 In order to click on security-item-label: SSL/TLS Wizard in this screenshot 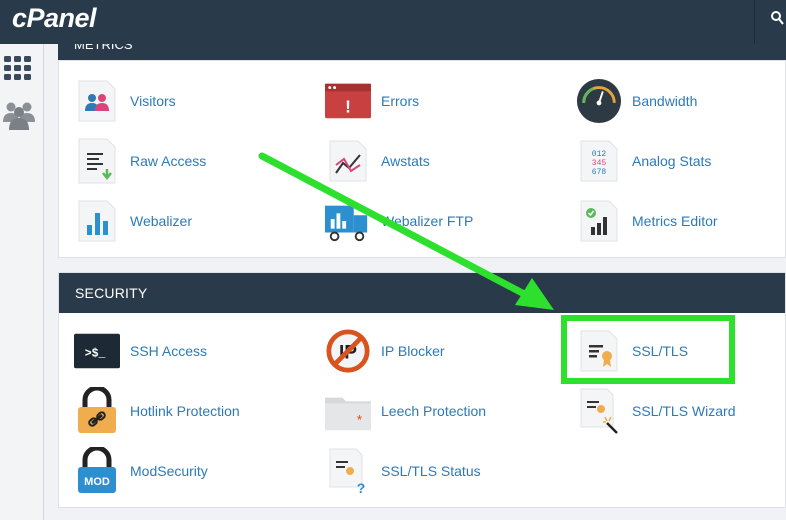, I will do `click(684, 411)`.